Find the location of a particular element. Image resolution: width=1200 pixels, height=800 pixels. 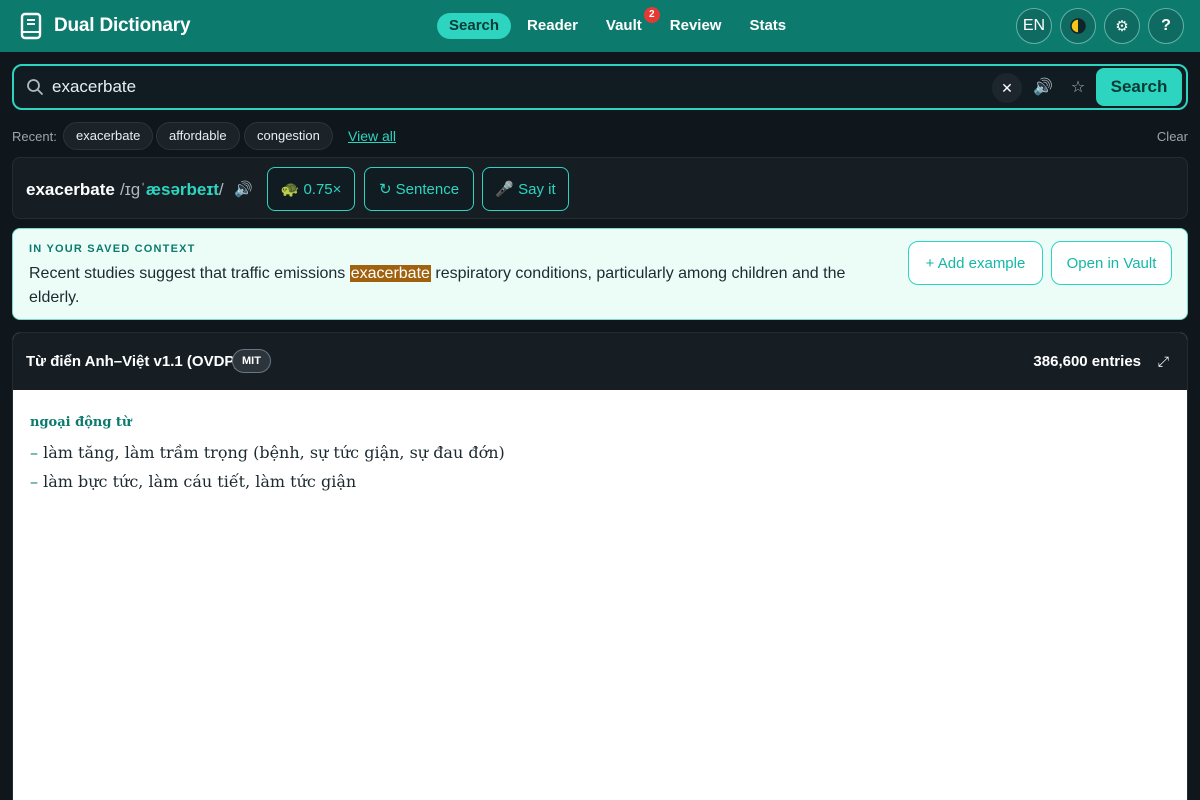

book-icon is located at coordinates (31, 26).